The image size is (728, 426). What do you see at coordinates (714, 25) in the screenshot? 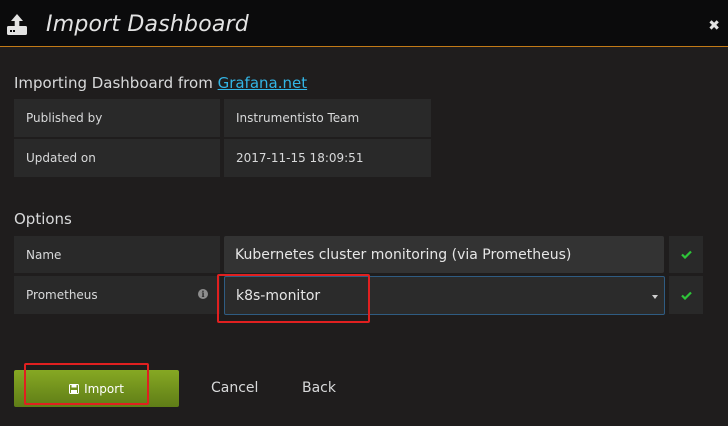
I see `close-icon: ✖` at bounding box center [714, 25].